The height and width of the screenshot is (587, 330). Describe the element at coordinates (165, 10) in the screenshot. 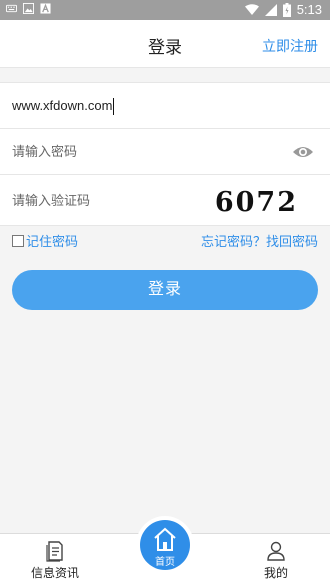

I see `status-bar: 5:13` at that location.